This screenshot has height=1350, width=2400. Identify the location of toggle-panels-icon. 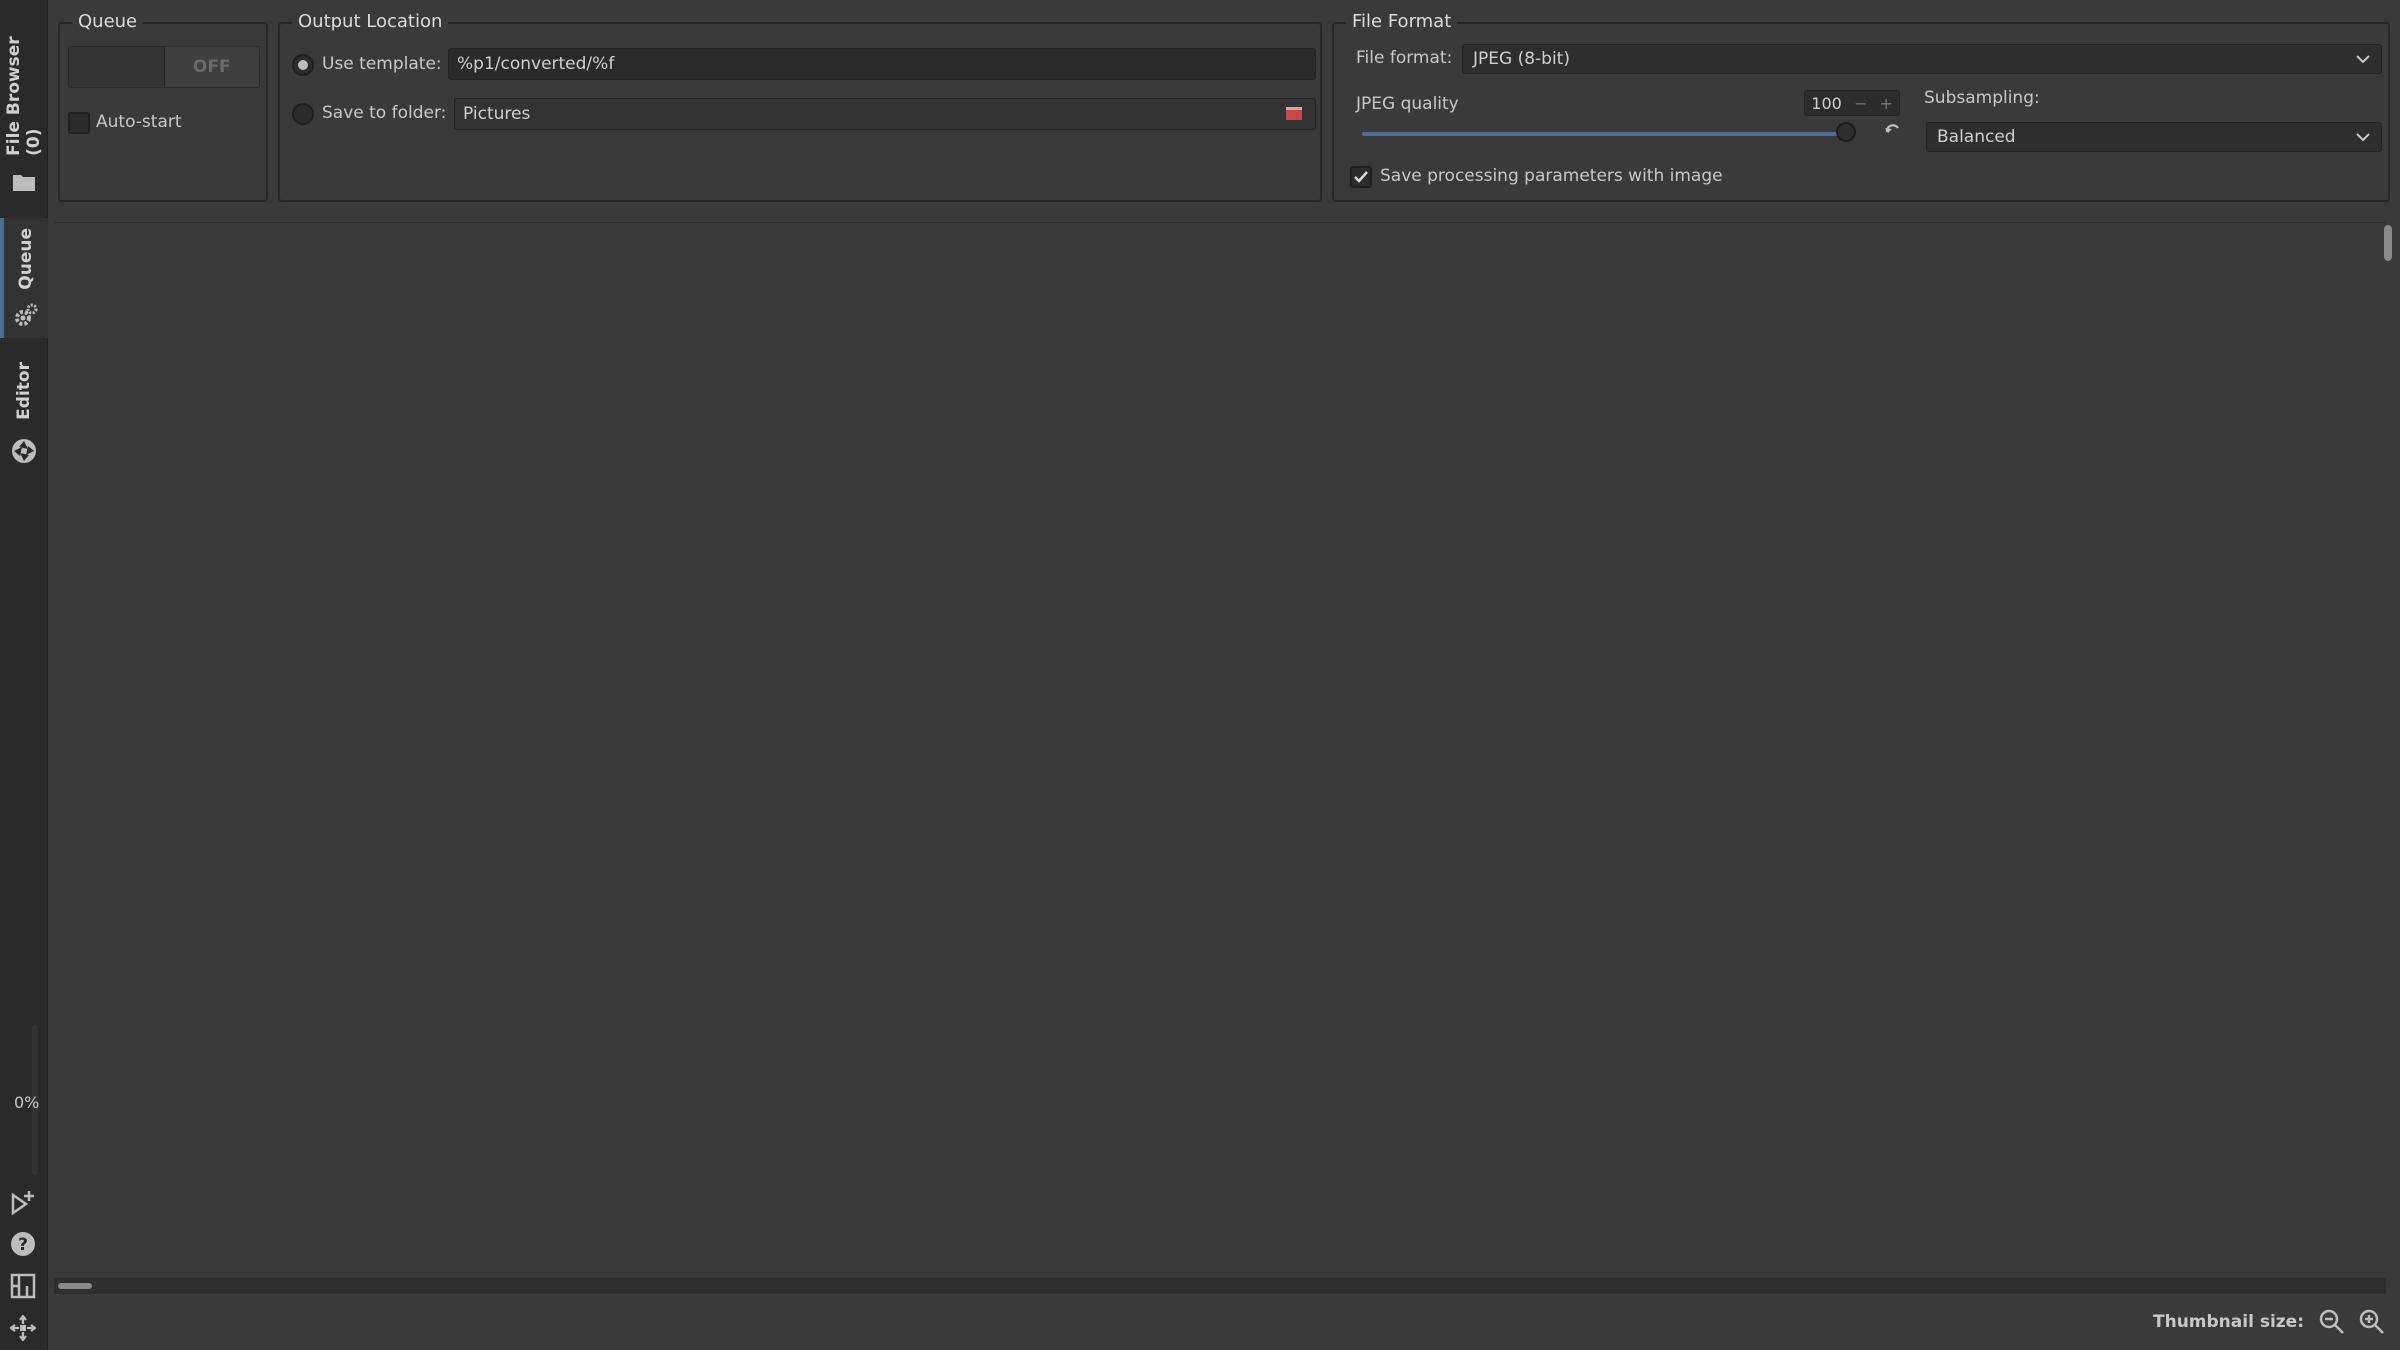
(23, 1286).